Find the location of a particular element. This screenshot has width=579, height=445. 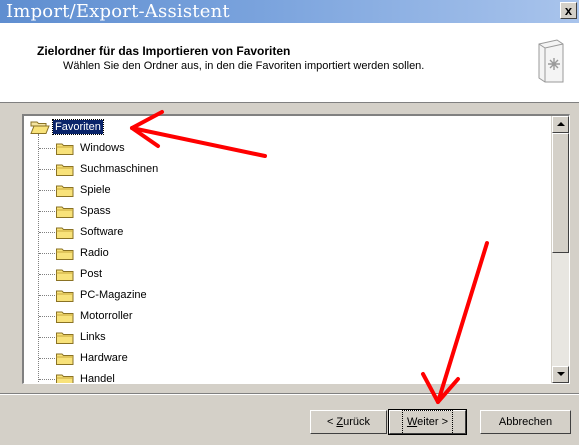

tree-node-label: PC-Magazine is located at coordinates (113, 295).